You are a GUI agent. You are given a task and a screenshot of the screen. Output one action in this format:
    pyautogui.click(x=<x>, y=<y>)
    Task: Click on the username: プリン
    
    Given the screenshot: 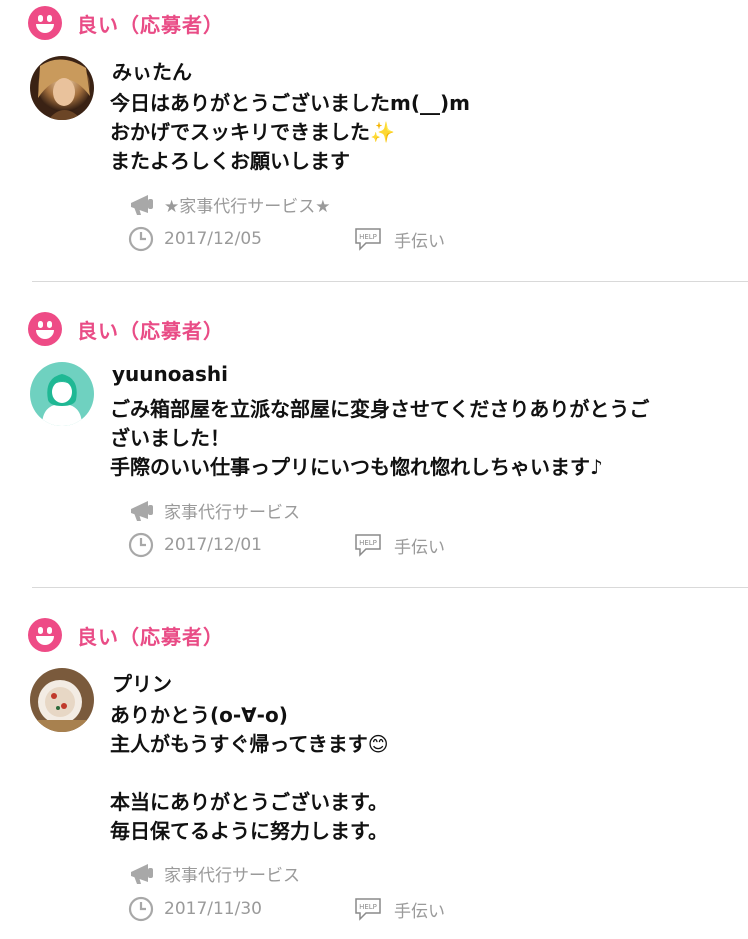 What is the action you would take?
    pyautogui.click(x=142, y=682)
    